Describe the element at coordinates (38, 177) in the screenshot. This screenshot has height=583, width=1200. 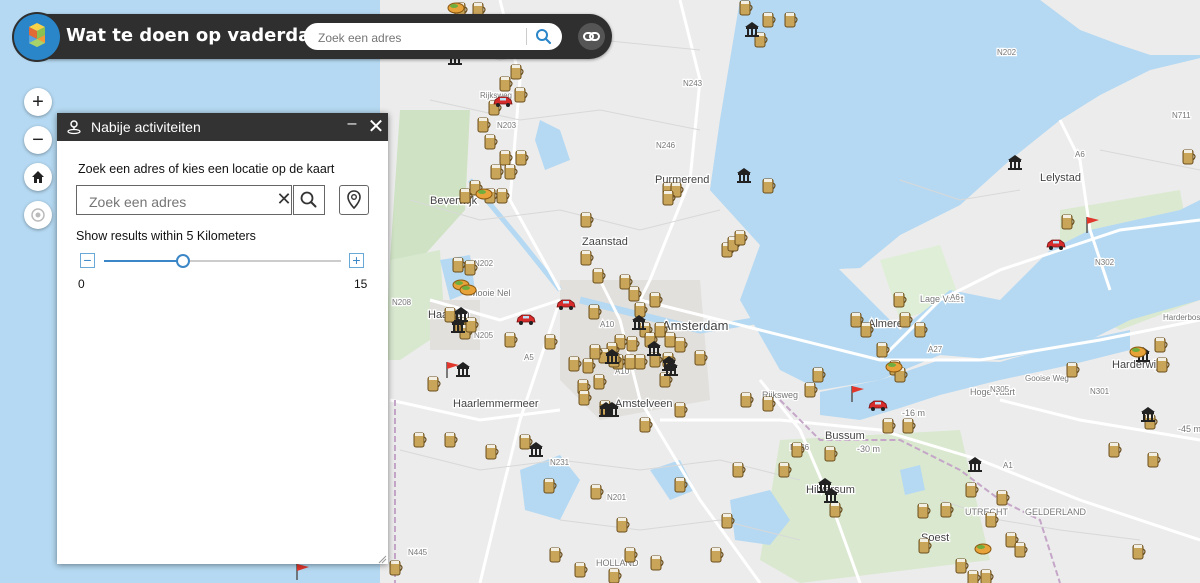
I see `home-button` at that location.